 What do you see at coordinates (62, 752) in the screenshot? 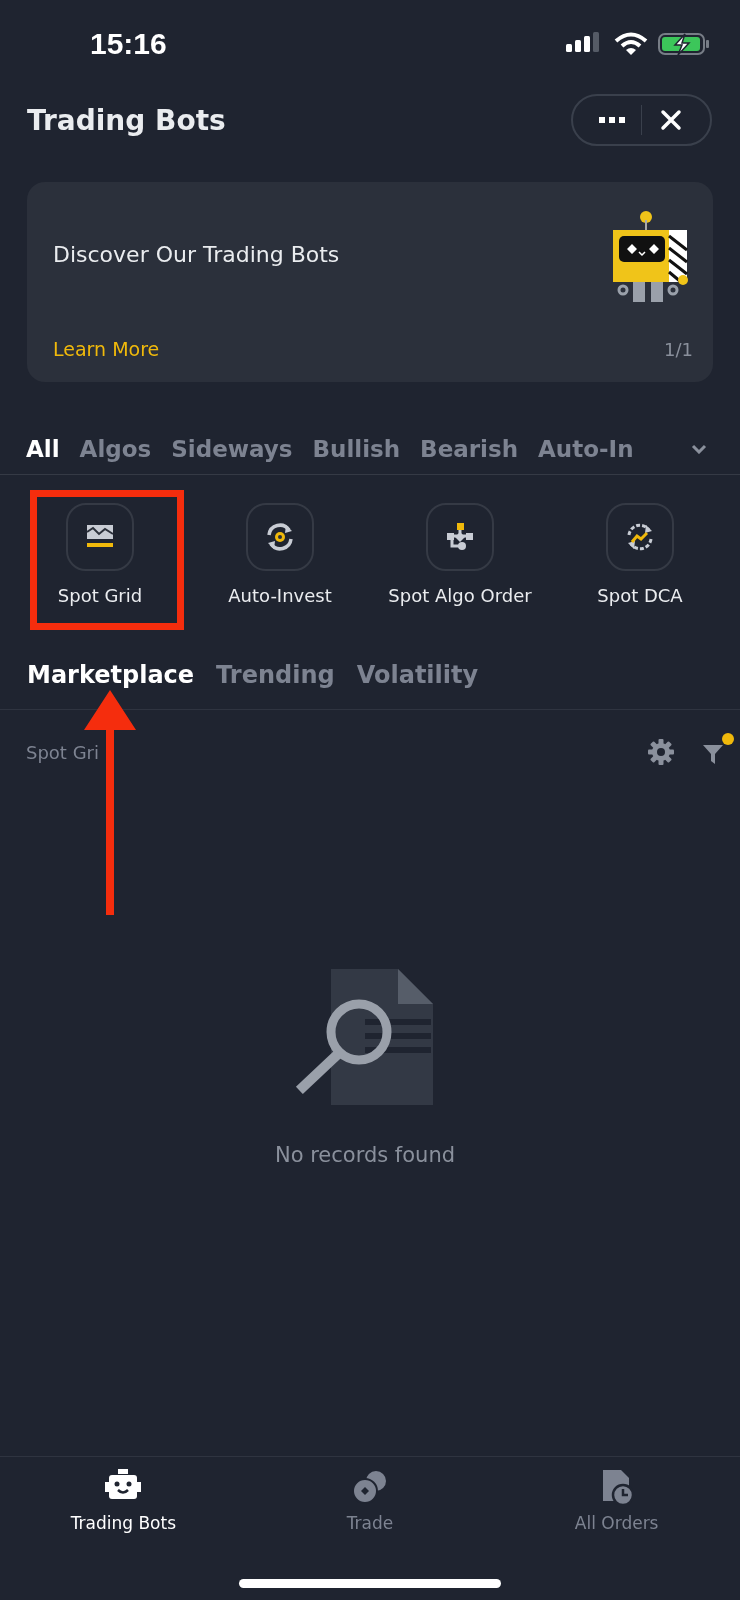
I see `filter-label: Spot Gri` at bounding box center [62, 752].